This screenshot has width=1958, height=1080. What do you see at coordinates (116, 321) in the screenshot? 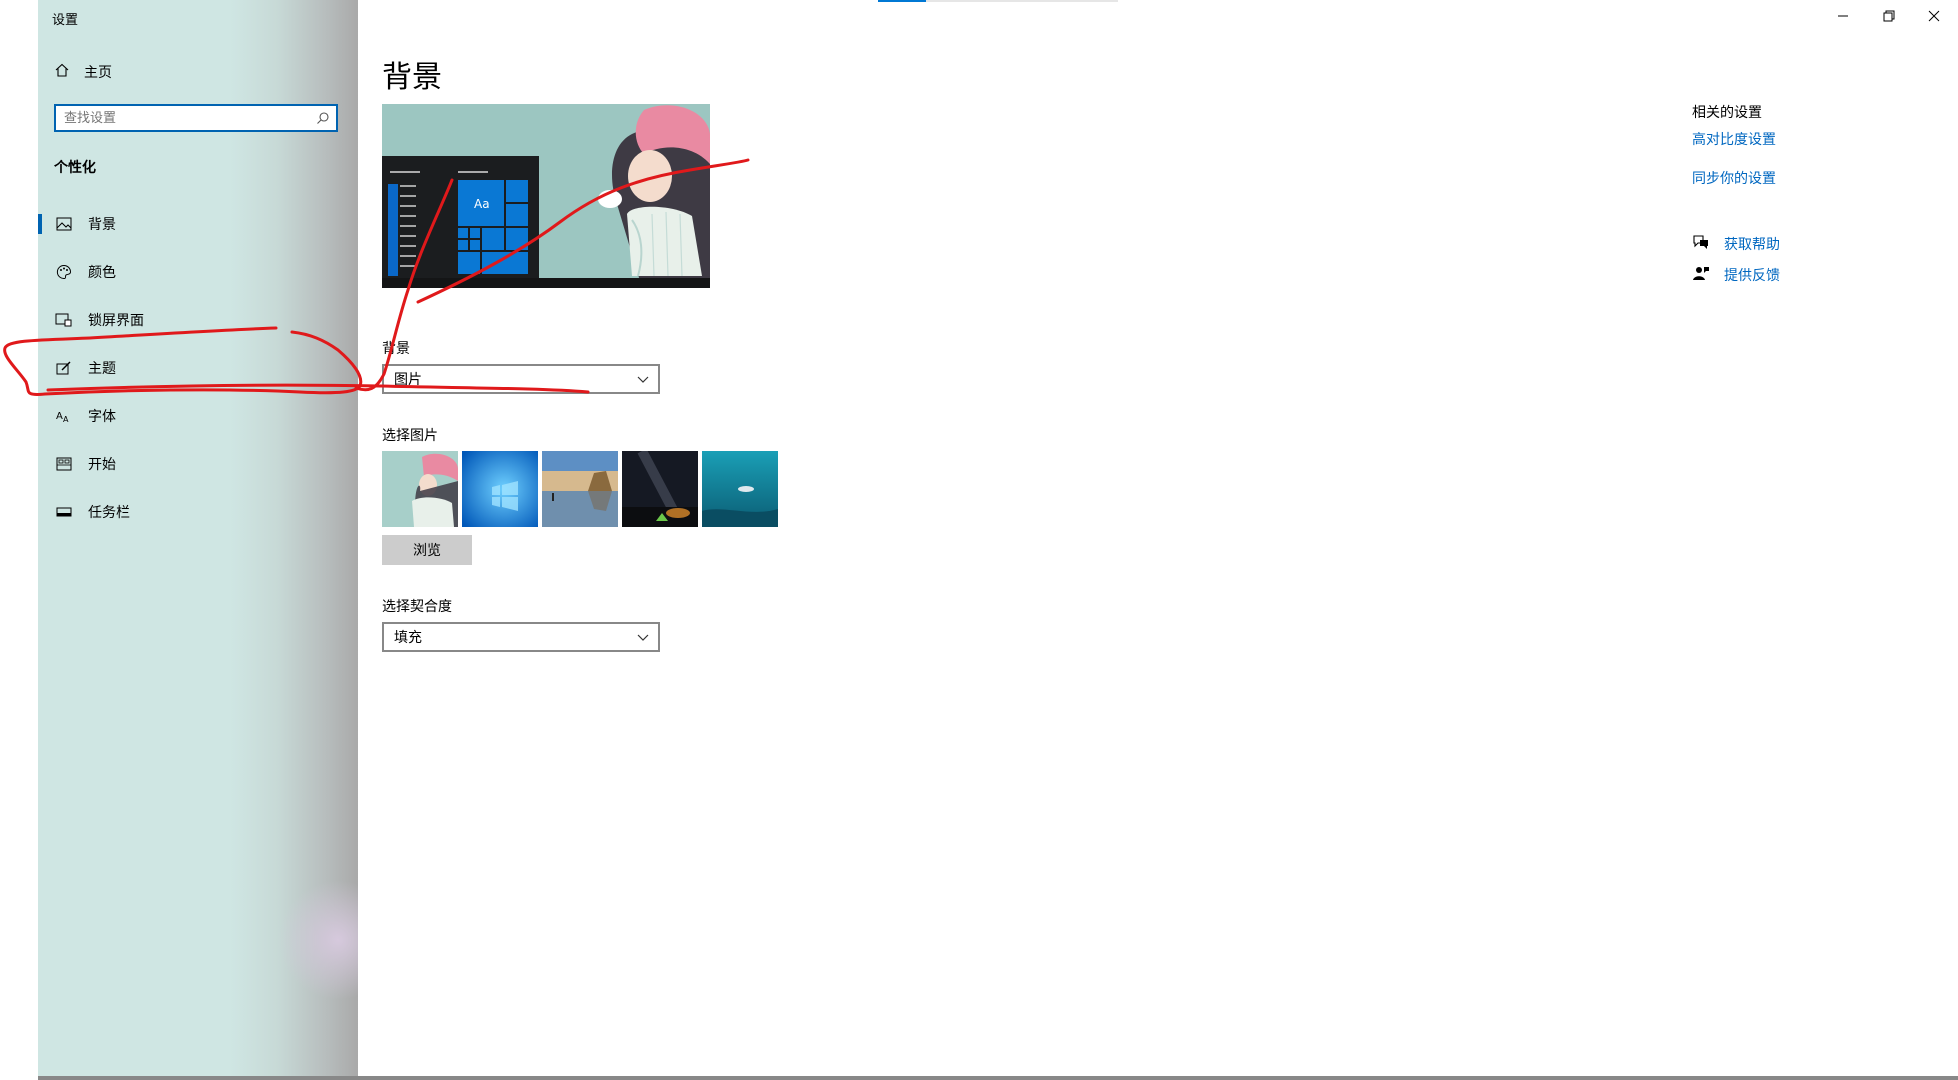
I see `sidebar-item-label: 锁屏界面` at bounding box center [116, 321].